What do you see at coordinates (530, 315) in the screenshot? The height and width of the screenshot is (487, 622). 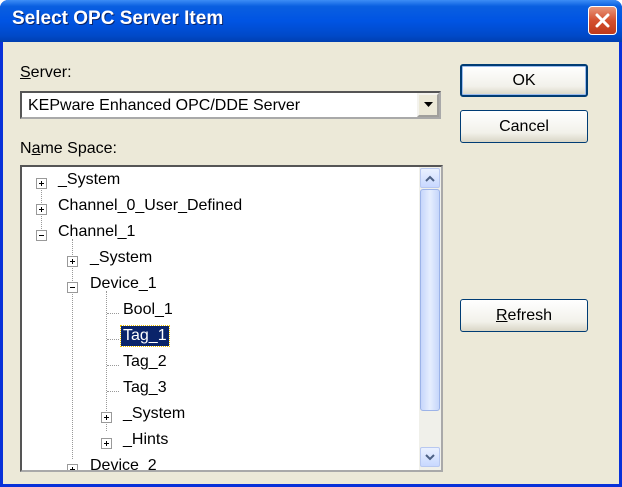 I see `refresh-label: efresh` at bounding box center [530, 315].